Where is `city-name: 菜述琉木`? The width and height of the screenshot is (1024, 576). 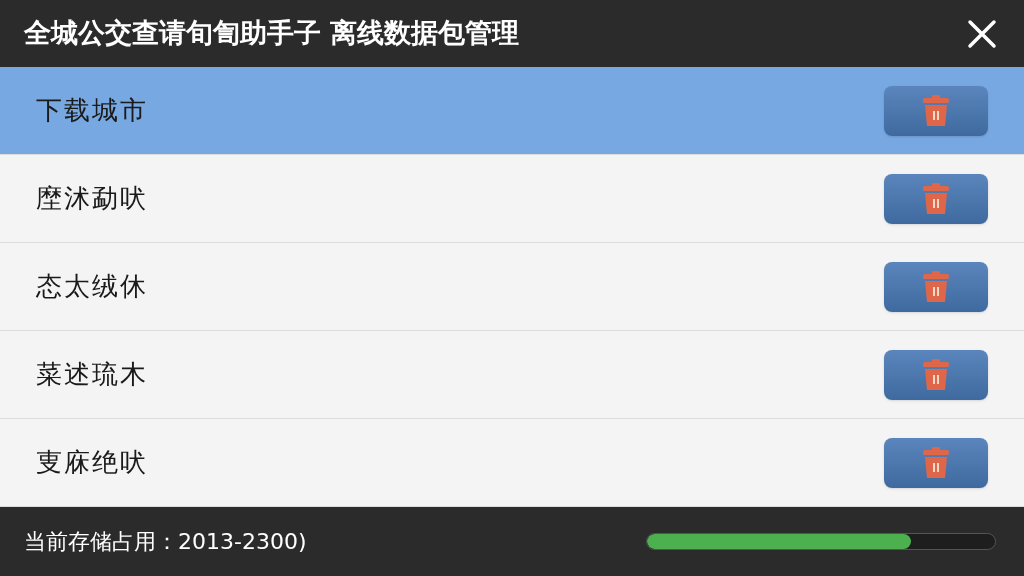
city-name: 菜述琉木 is located at coordinates (92, 374).